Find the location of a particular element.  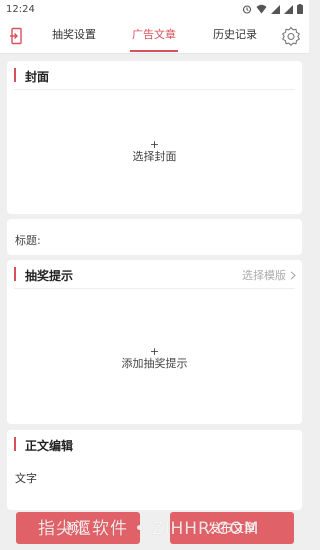

title-input-row: 标题: is located at coordinates (154, 237).